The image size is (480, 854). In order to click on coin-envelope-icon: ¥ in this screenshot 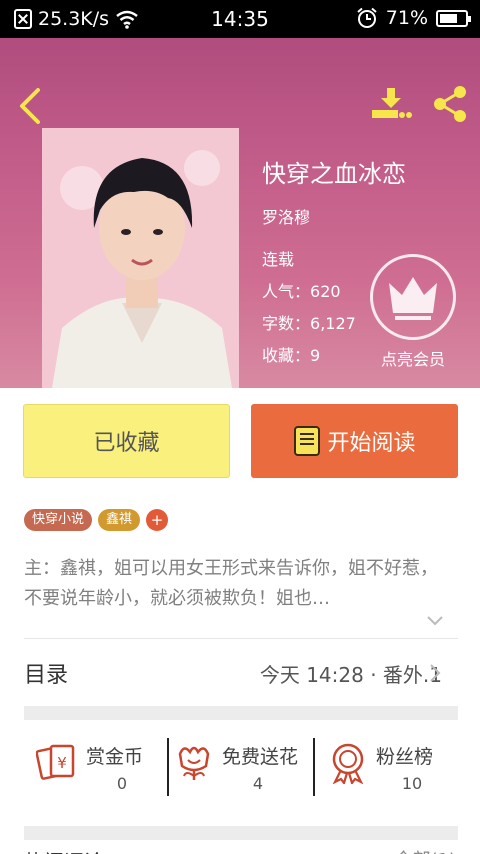, I will do `click(55, 762)`.